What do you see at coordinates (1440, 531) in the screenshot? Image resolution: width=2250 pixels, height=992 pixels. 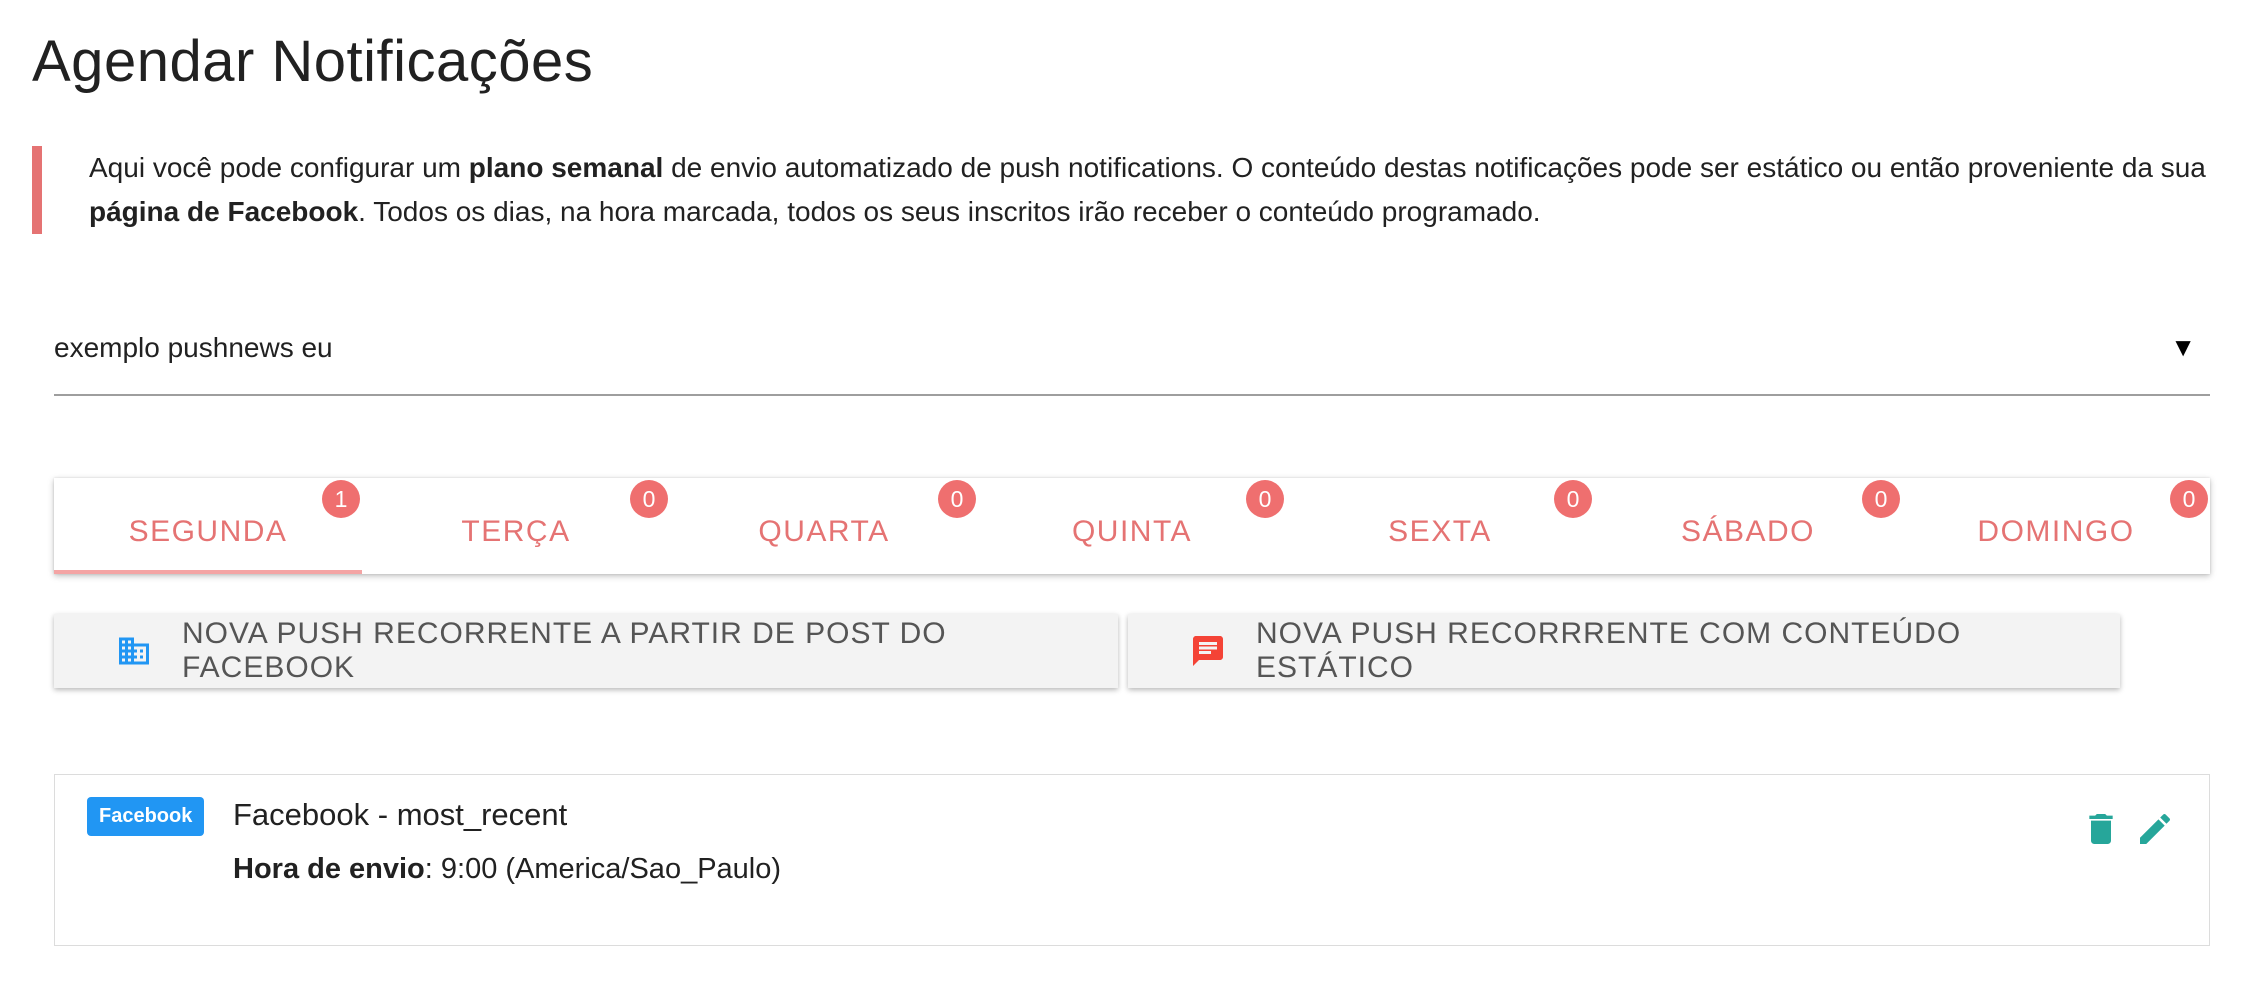 I see `tab-label: SEXTA` at bounding box center [1440, 531].